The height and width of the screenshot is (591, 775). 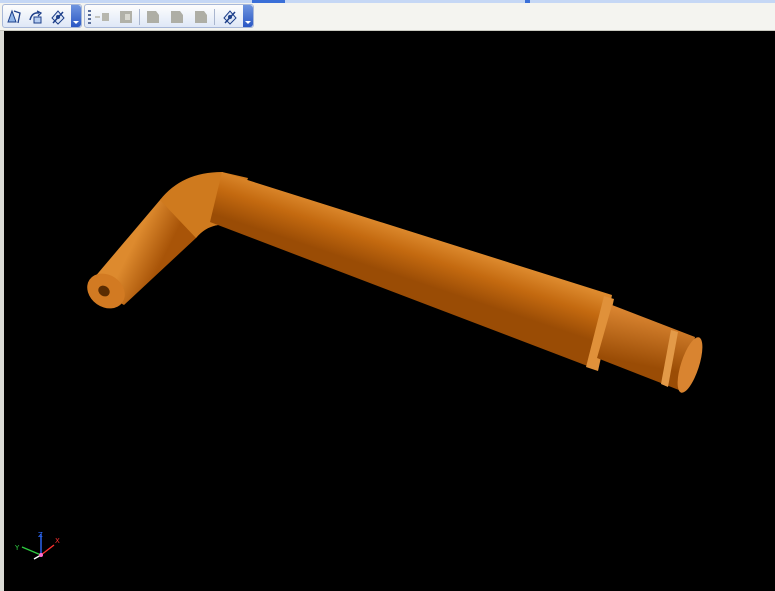 I want to click on view-settings-button, so click(x=230, y=17).